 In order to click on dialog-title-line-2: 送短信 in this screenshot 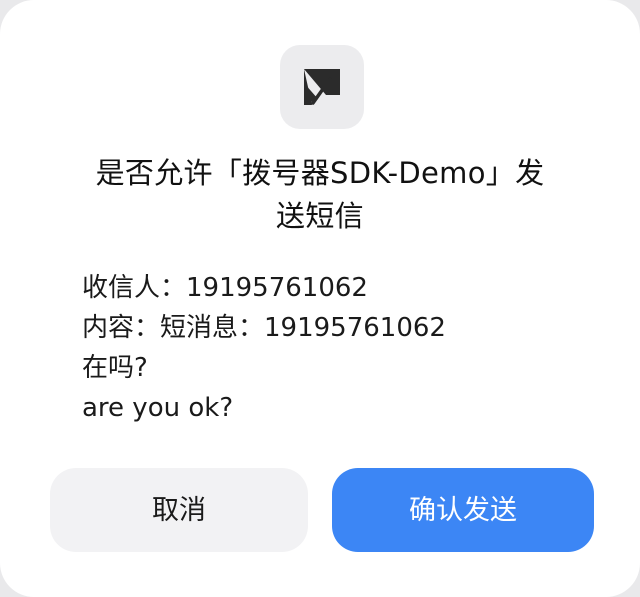, I will do `click(320, 216)`.